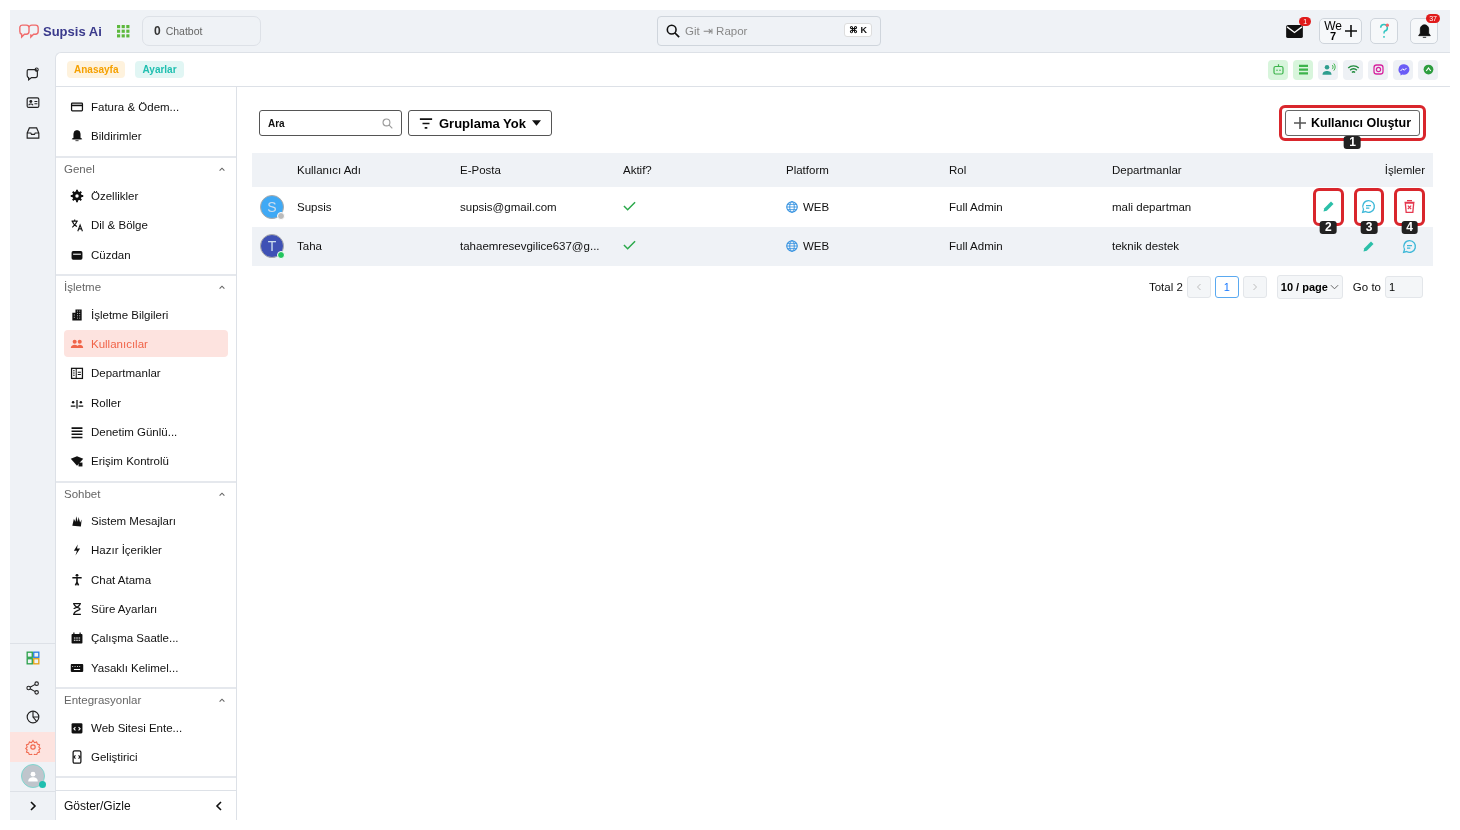 The image size is (1460, 830). Describe the element at coordinates (1278, 69) in the screenshot. I see `robot-icon` at that location.